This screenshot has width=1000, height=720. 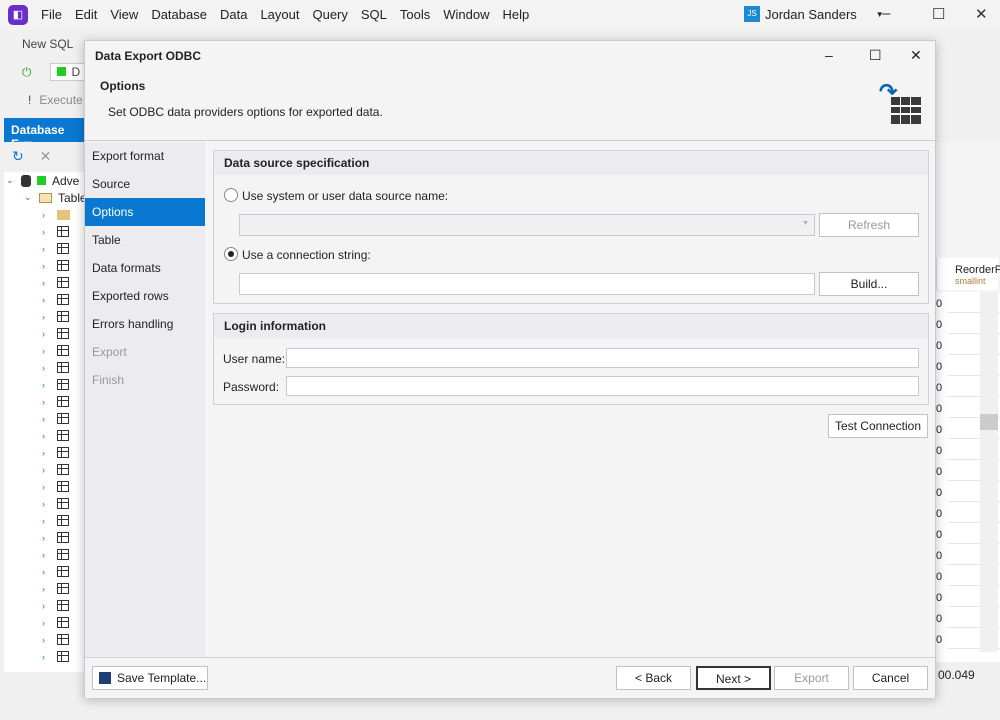 What do you see at coordinates (124, 14) in the screenshot?
I see `menu-view: View` at bounding box center [124, 14].